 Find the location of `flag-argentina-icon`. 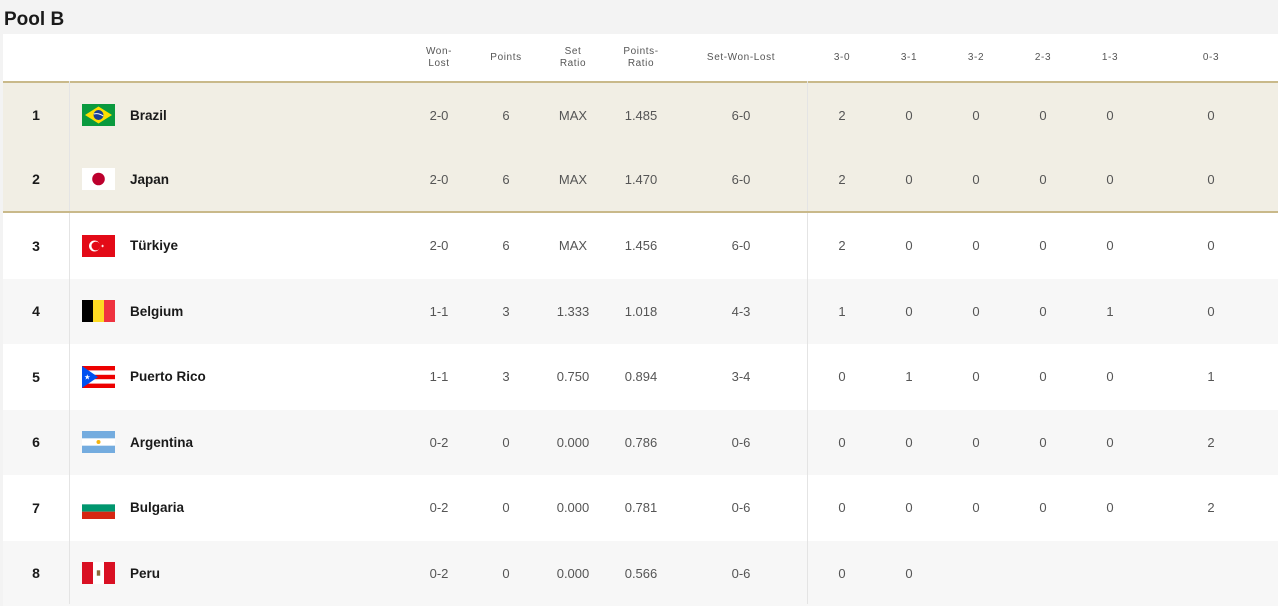

flag-argentina-icon is located at coordinates (98, 442).